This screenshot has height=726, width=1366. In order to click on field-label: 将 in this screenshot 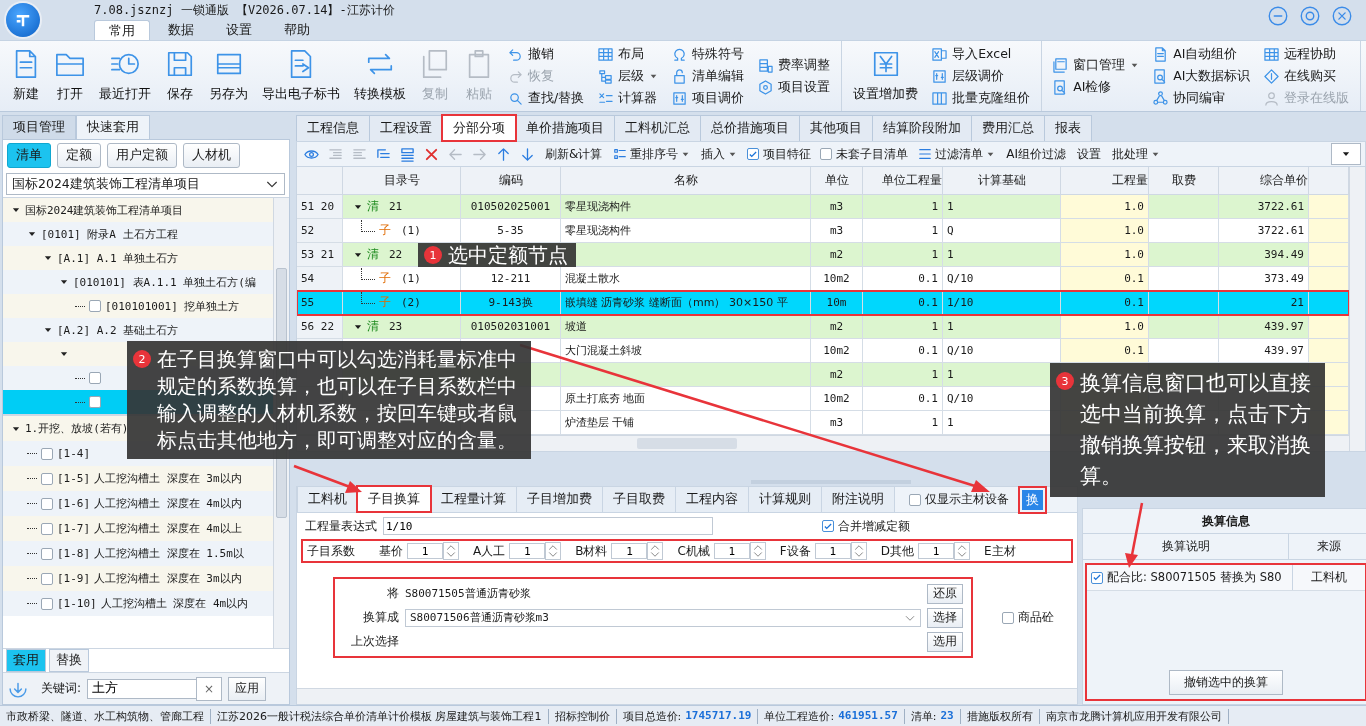, I will do `click(392, 593)`.